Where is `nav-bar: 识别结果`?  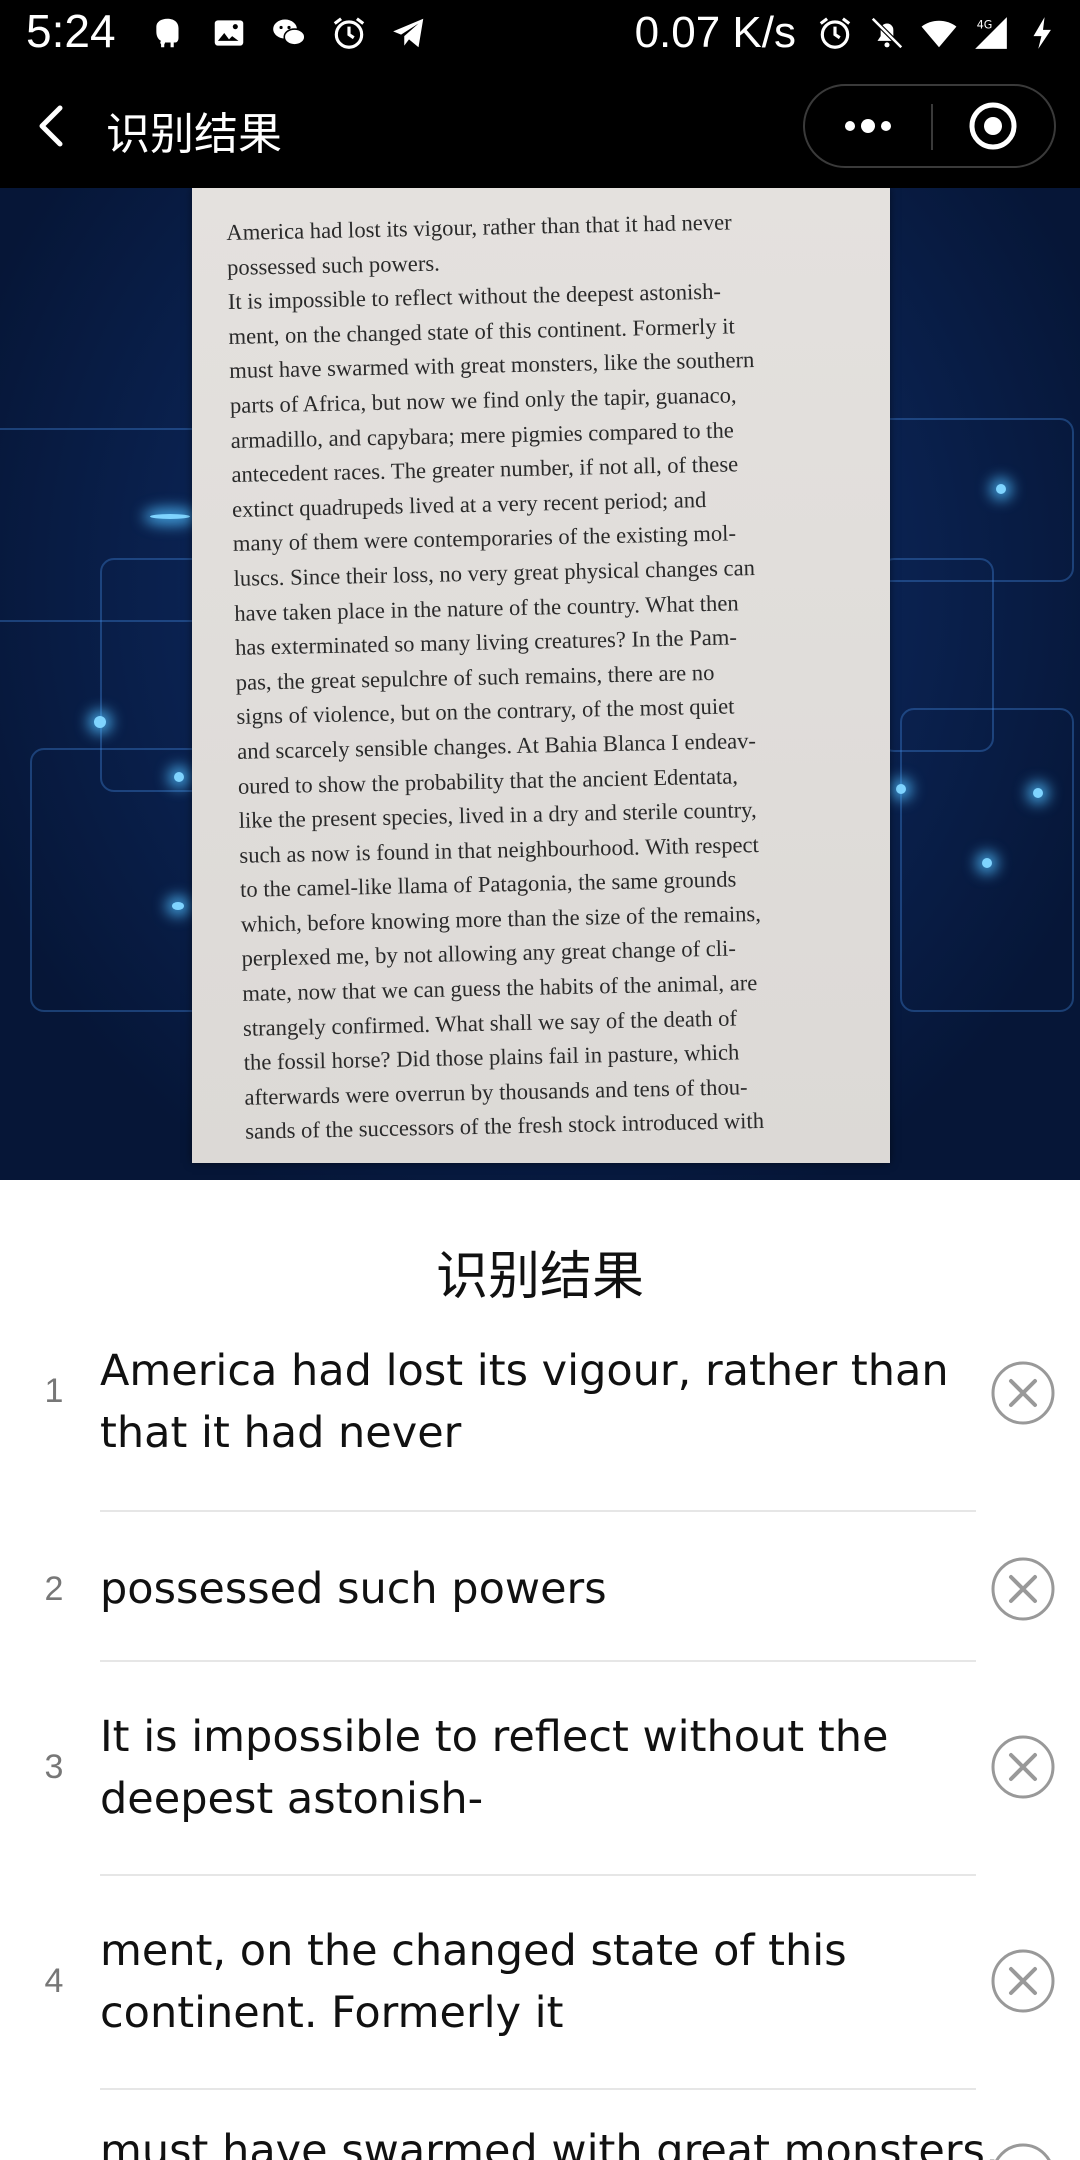 nav-bar: 识别结果 is located at coordinates (540, 127).